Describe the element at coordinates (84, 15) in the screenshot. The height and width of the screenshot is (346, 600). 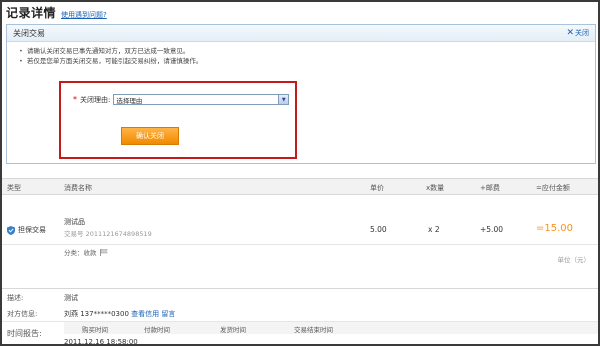
I see `help-link: 使用遇到问题?` at that location.